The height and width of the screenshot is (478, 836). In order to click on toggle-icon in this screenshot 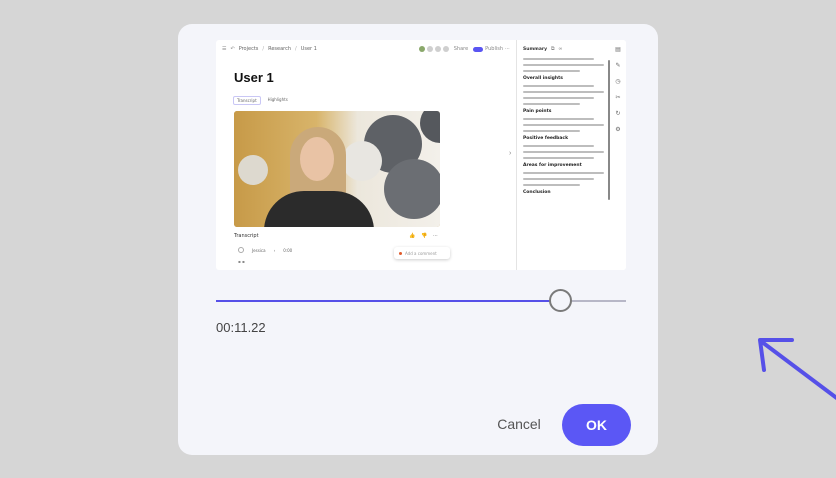, I will do `click(478, 49)`.